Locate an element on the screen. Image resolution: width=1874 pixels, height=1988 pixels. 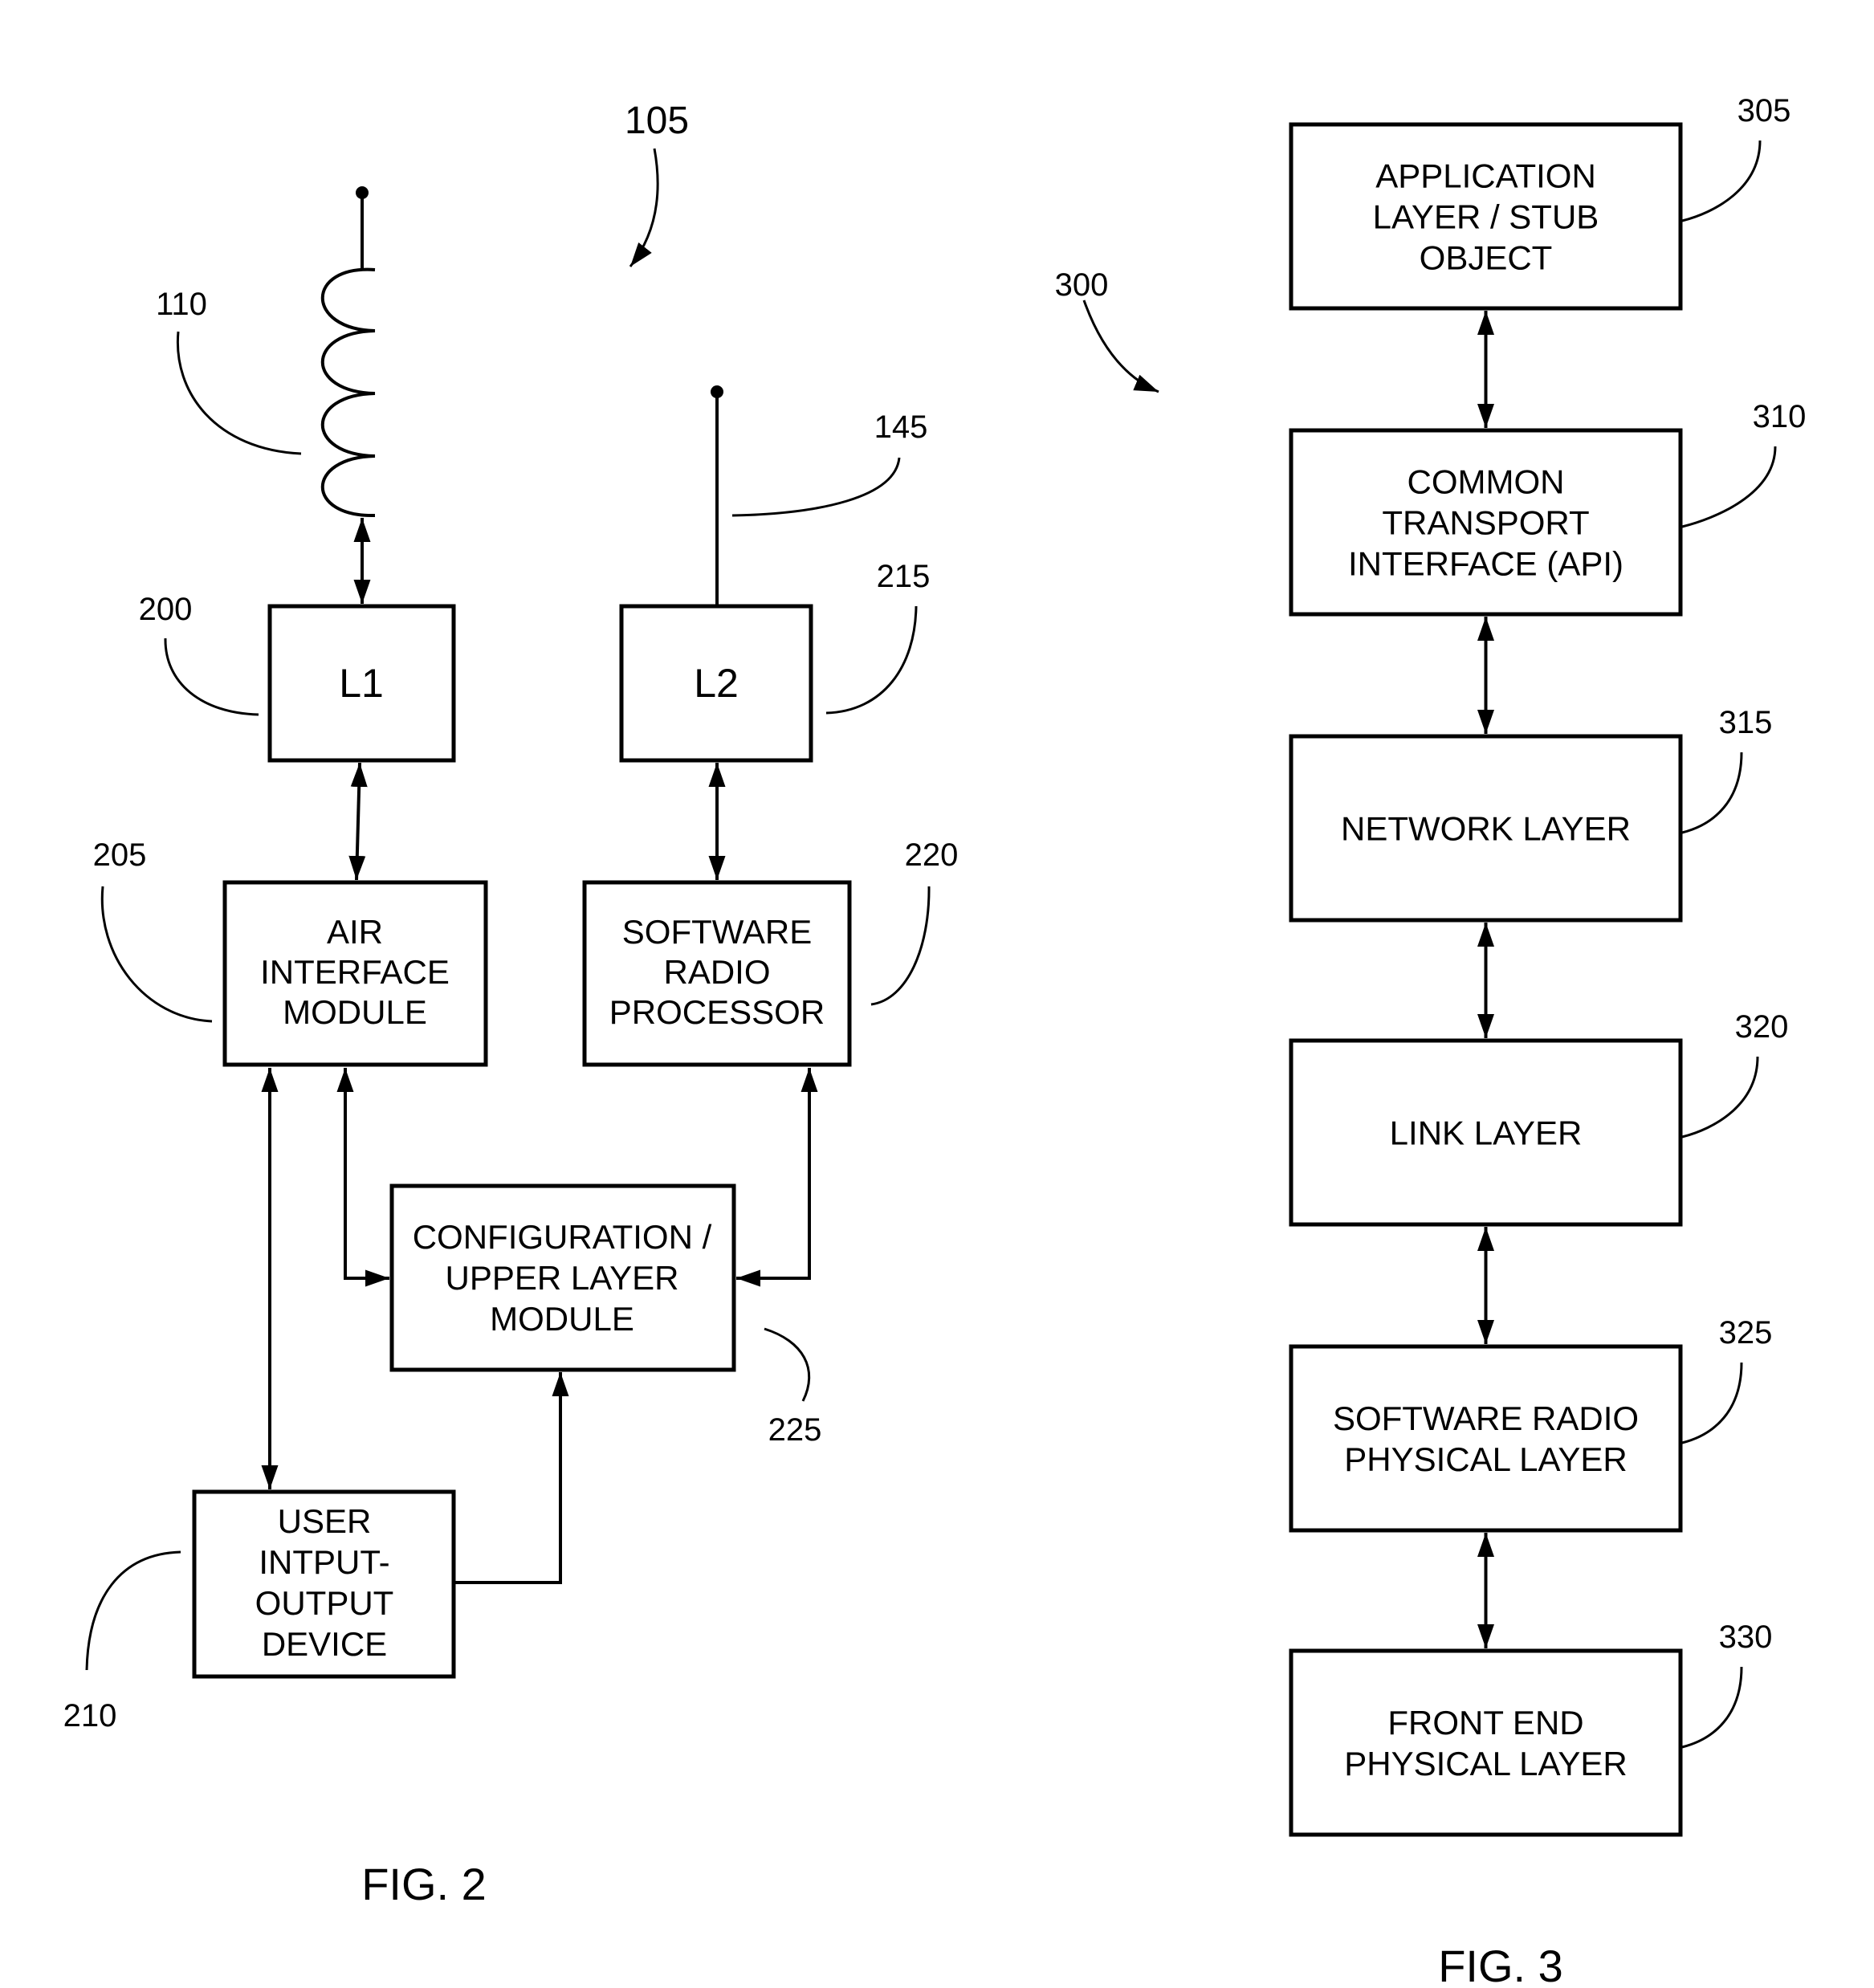
layer-block-310: COMMONTRANSPORTINTERFACE (API) 310 is located at coordinates (1548, 508).